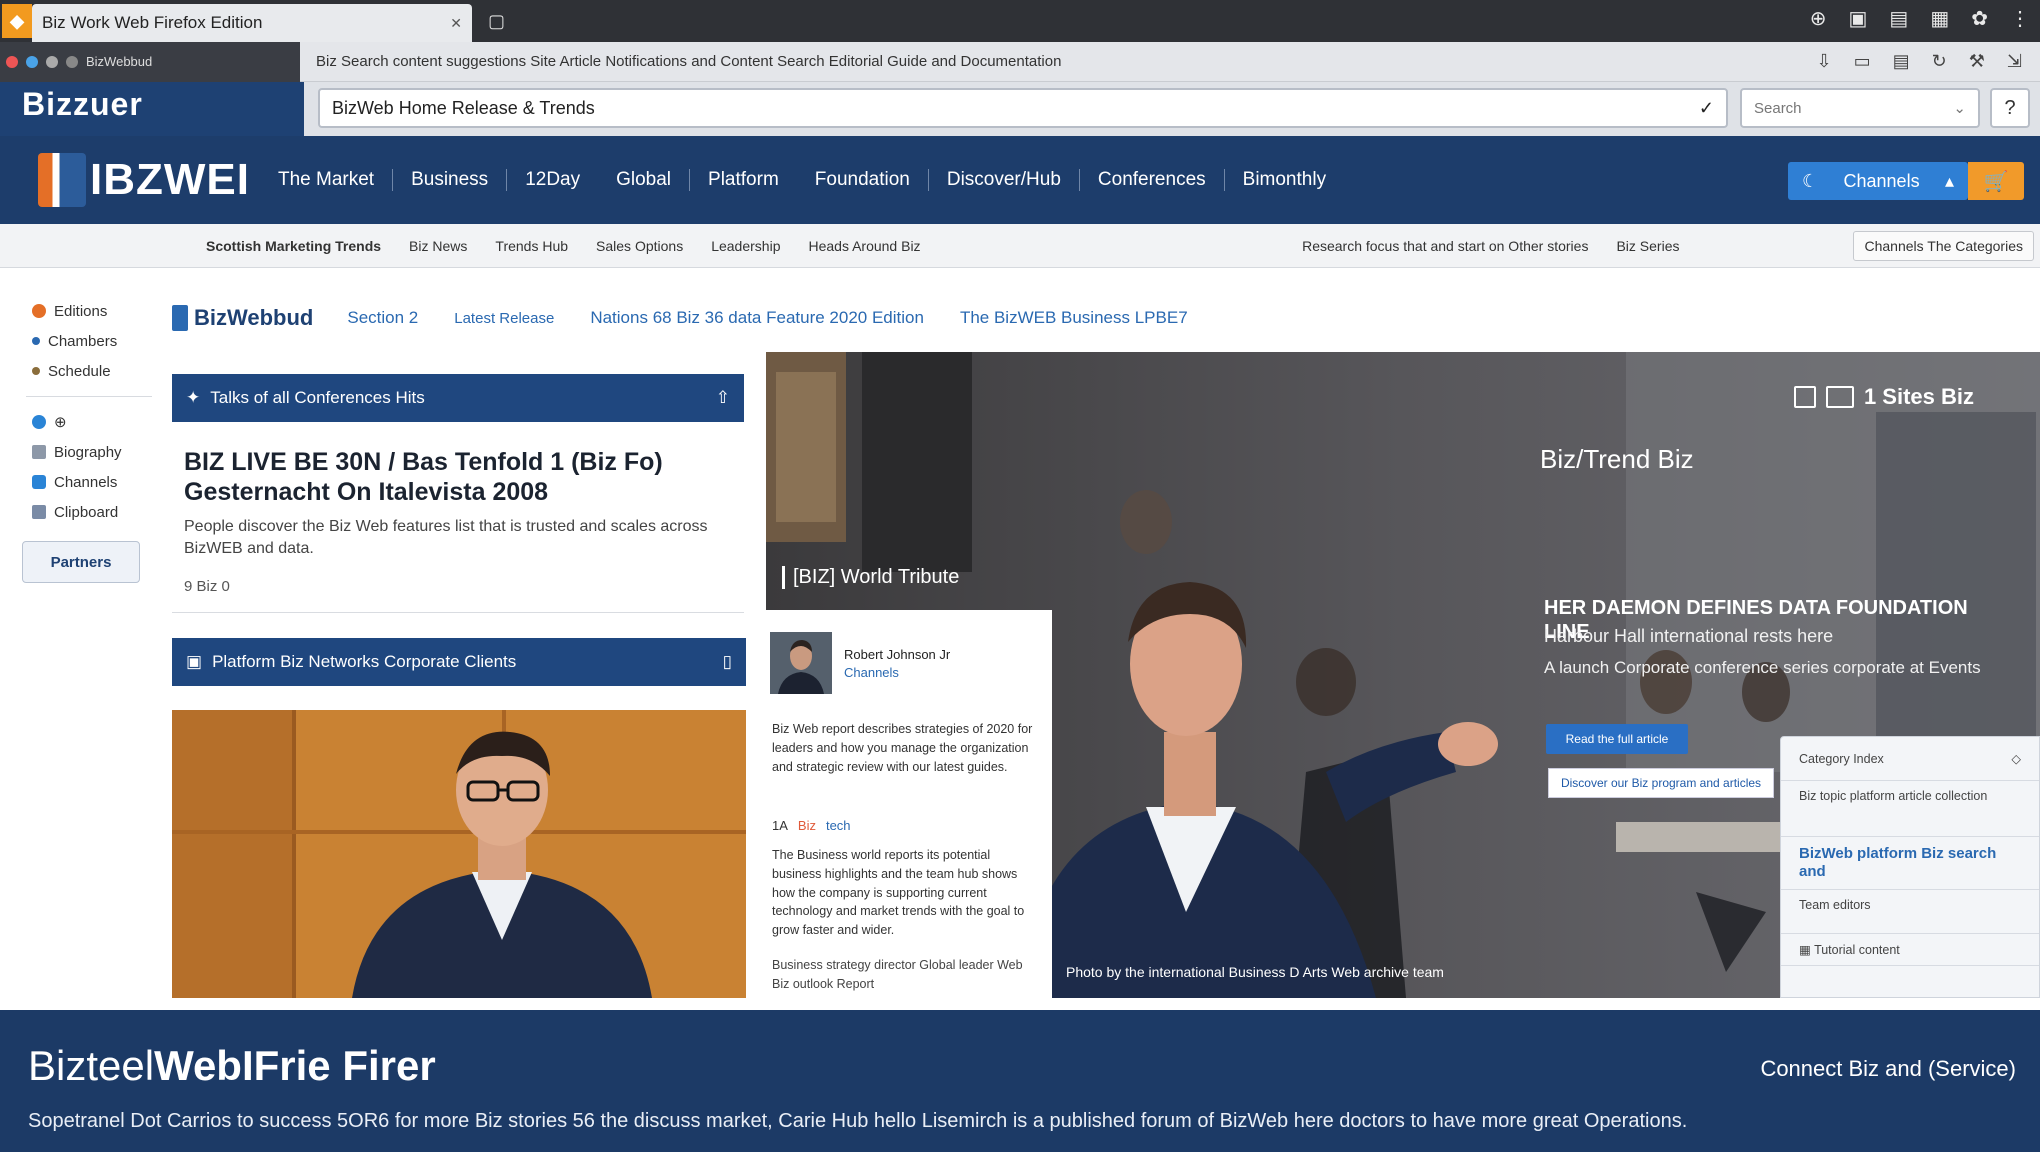 This screenshot has height=1152, width=2040. I want to click on chevron-down-icon: ⌄, so click(1959, 108).